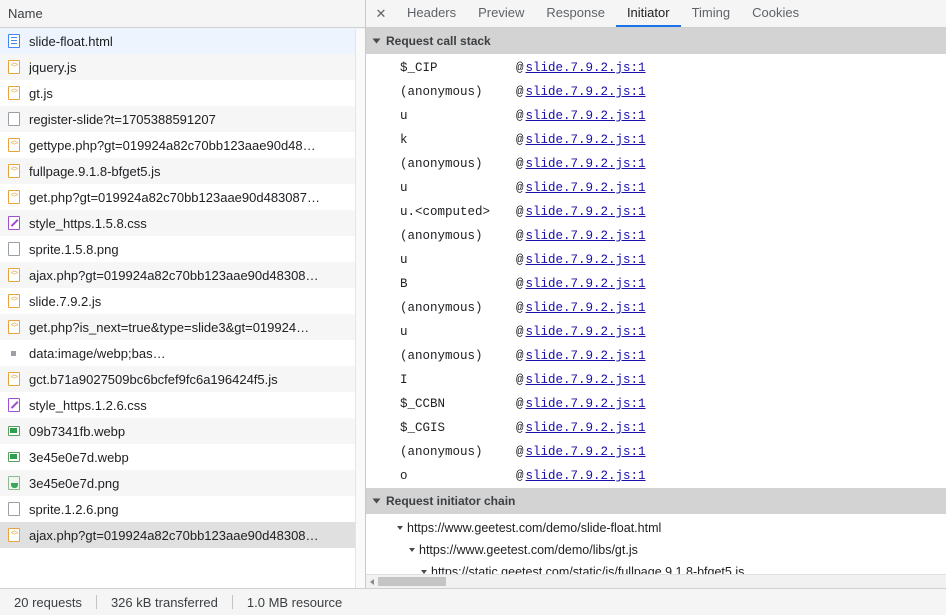 The width and height of the screenshot is (946, 615). What do you see at coordinates (528, 550) in the screenshot?
I see `initiator-url: https://www.geetest.com/demo/libs/gt.js` at bounding box center [528, 550].